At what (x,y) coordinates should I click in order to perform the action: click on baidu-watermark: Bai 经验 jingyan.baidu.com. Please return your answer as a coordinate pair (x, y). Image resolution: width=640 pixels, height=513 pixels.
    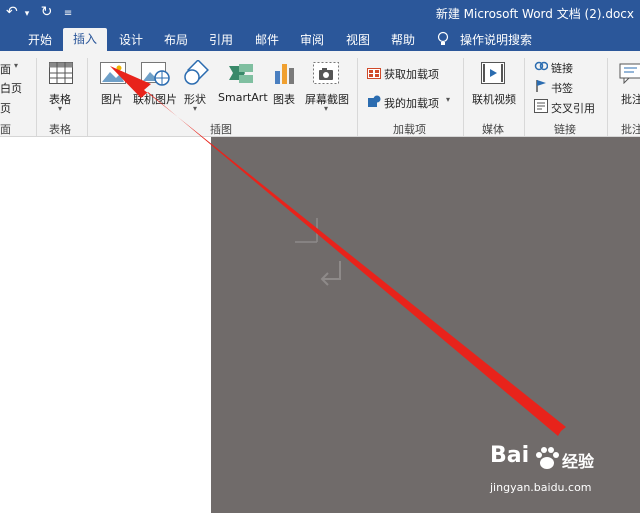
    Looking at the image, I should click on (565, 473).